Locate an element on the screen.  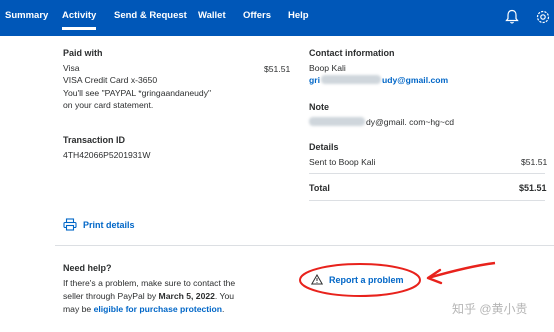
paid-with-label: Paid with is located at coordinates (83, 53).